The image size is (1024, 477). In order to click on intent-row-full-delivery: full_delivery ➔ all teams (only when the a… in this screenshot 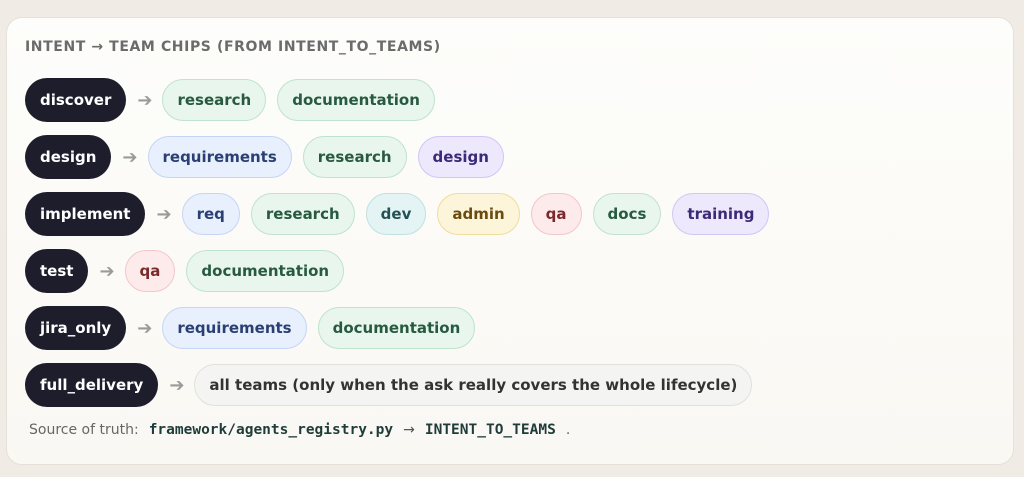, I will do `click(389, 385)`.